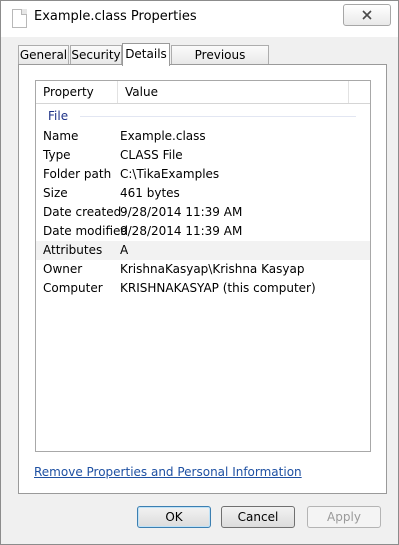 This screenshot has height=545, width=399. I want to click on column-header: Property Value, so click(203, 92).